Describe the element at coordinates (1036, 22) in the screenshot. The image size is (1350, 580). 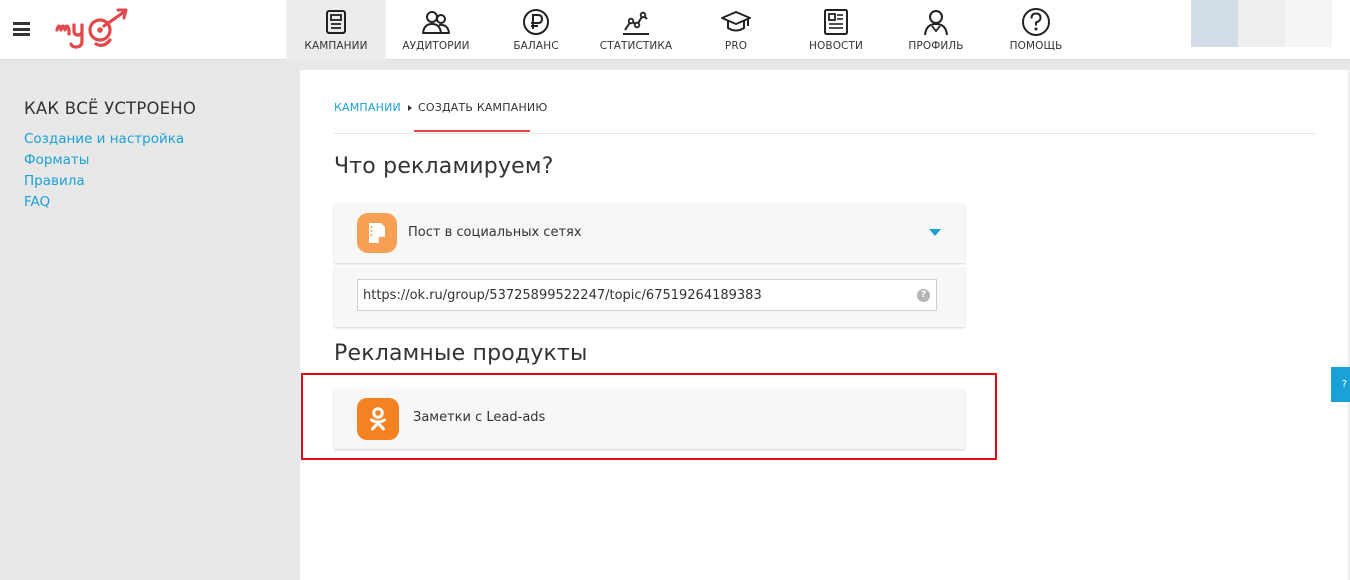
I see `help-icon` at that location.